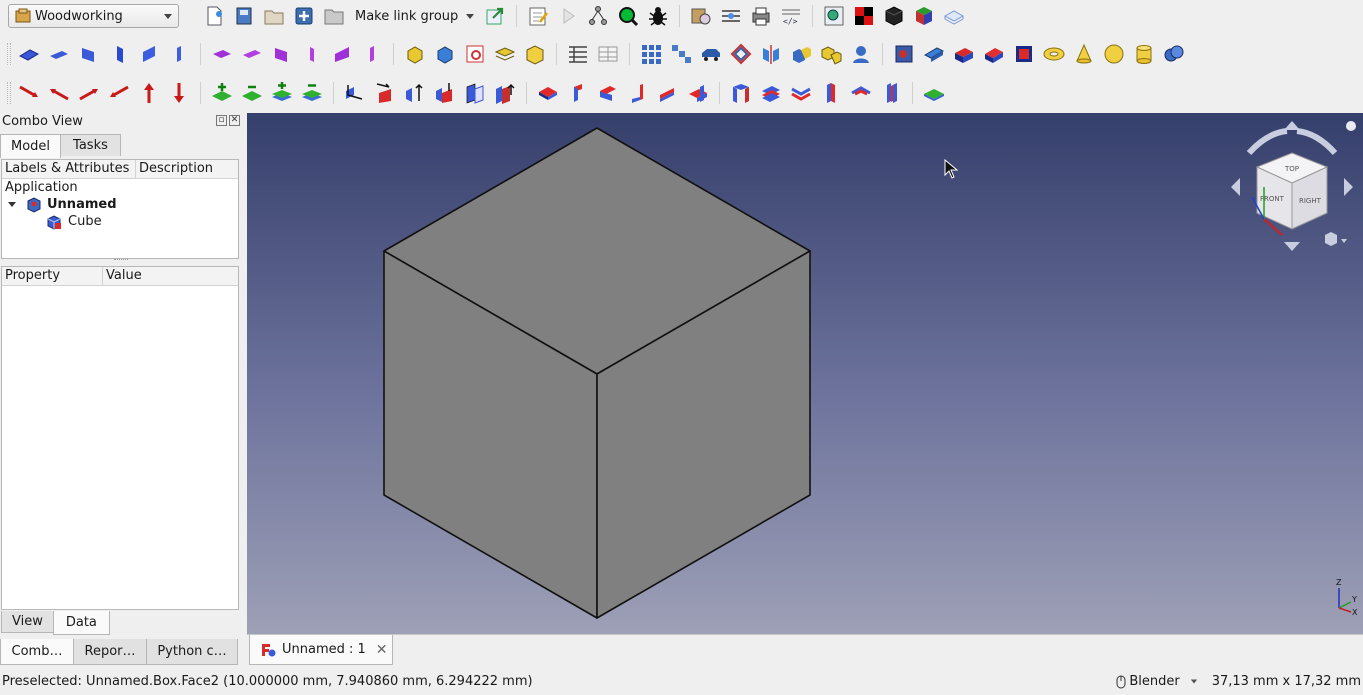  Describe the element at coordinates (187, 169) in the screenshot. I see `description-header: Description` at that location.